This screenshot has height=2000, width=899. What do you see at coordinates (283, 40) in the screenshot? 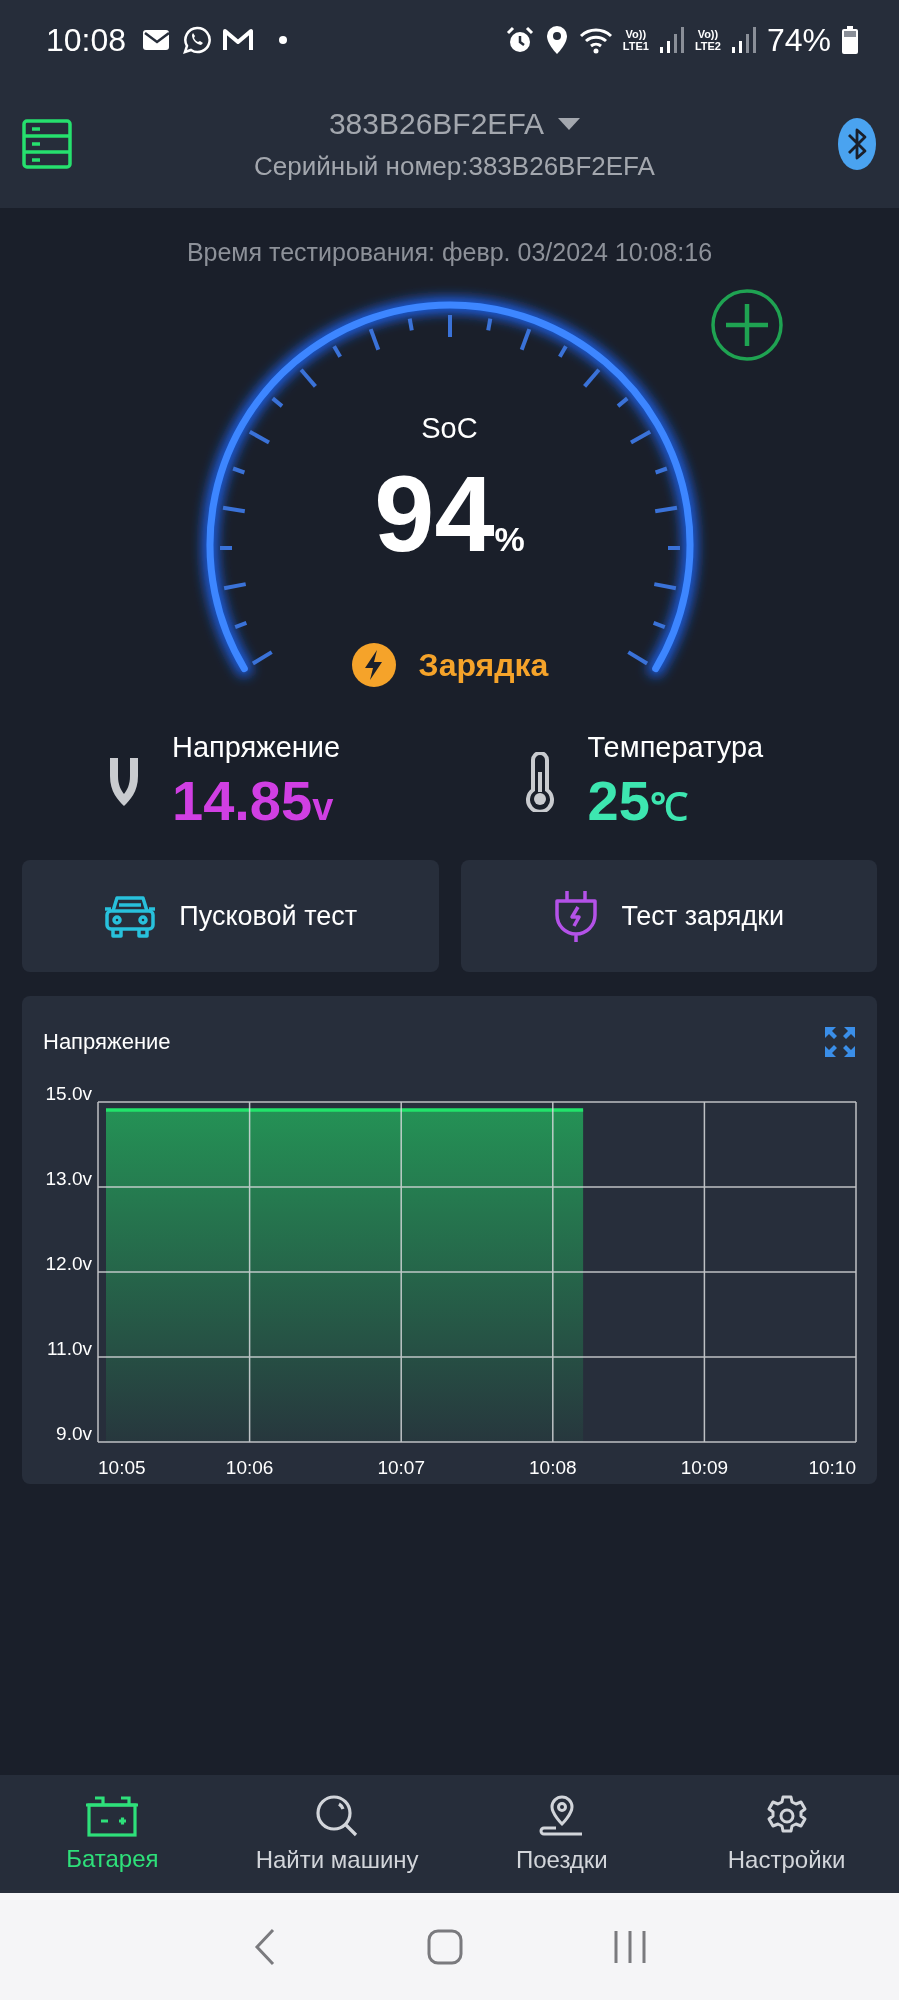
I see `dot-icon` at bounding box center [283, 40].